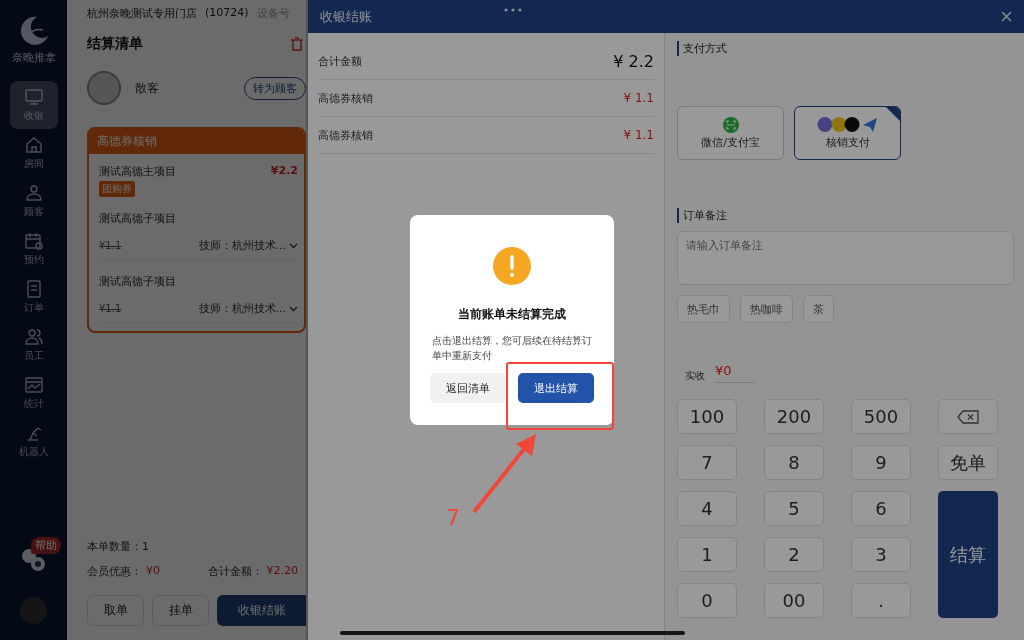  Describe the element at coordinates (968, 554) in the screenshot. I see `settle-button: 结算` at that location.